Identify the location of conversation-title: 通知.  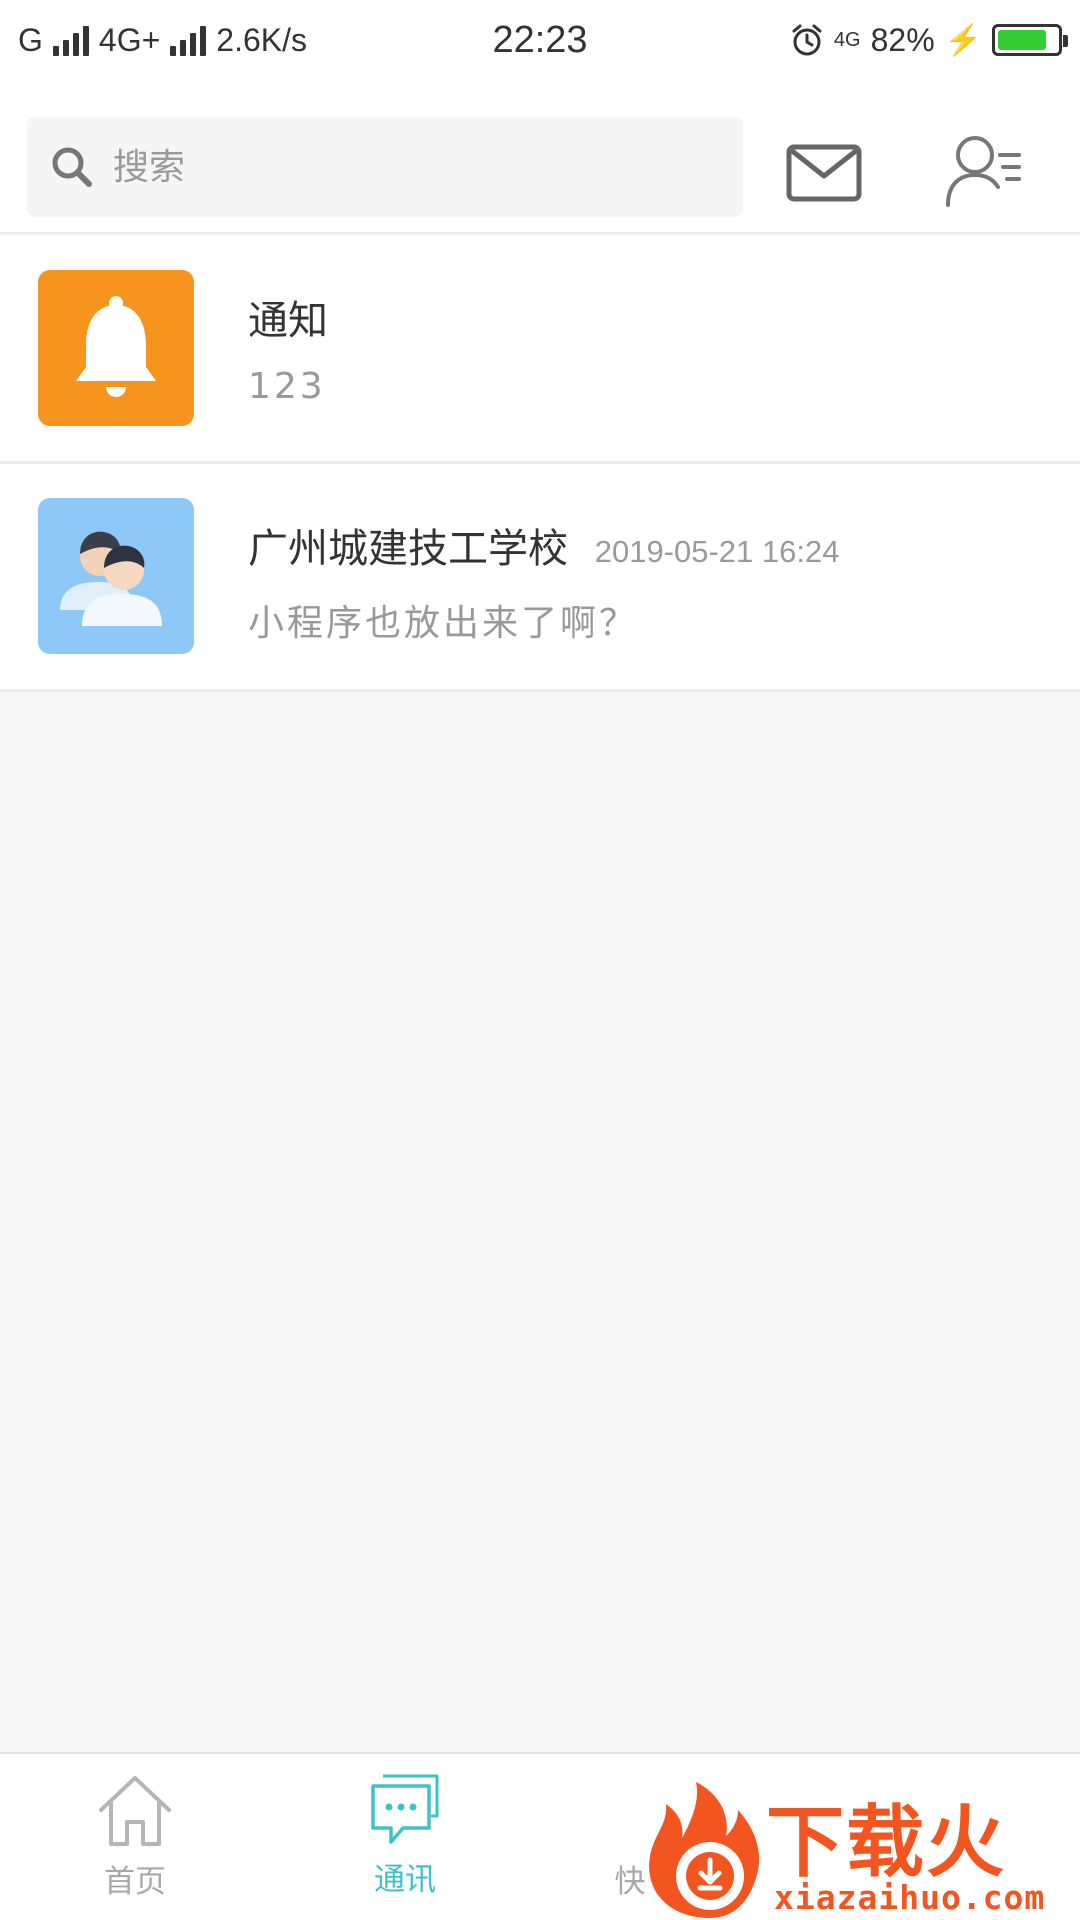
(288, 317).